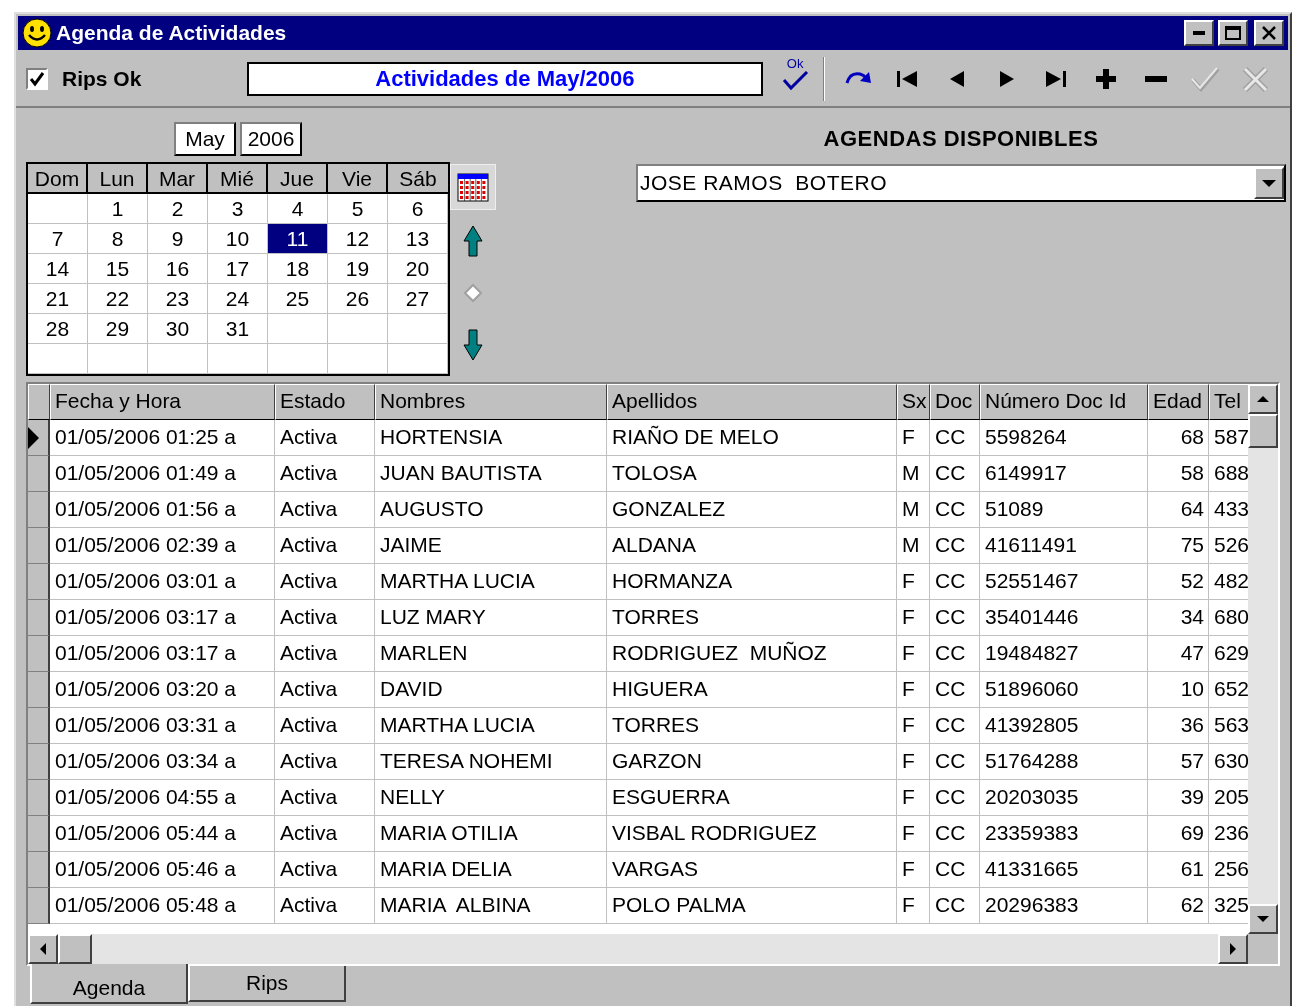  I want to click on calendar-day: 17, so click(238, 269).